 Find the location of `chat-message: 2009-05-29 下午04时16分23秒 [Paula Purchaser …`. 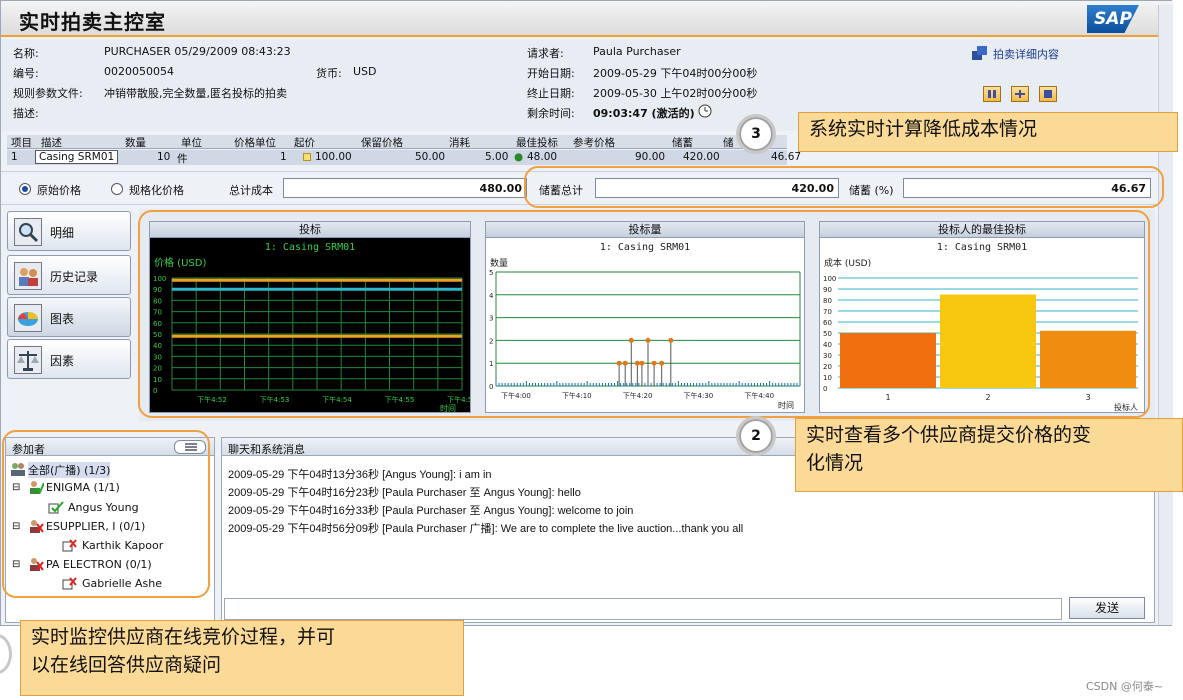

chat-message: 2009-05-29 下午04时16分23秒 [Paula Purchaser … is located at coordinates (404, 493).